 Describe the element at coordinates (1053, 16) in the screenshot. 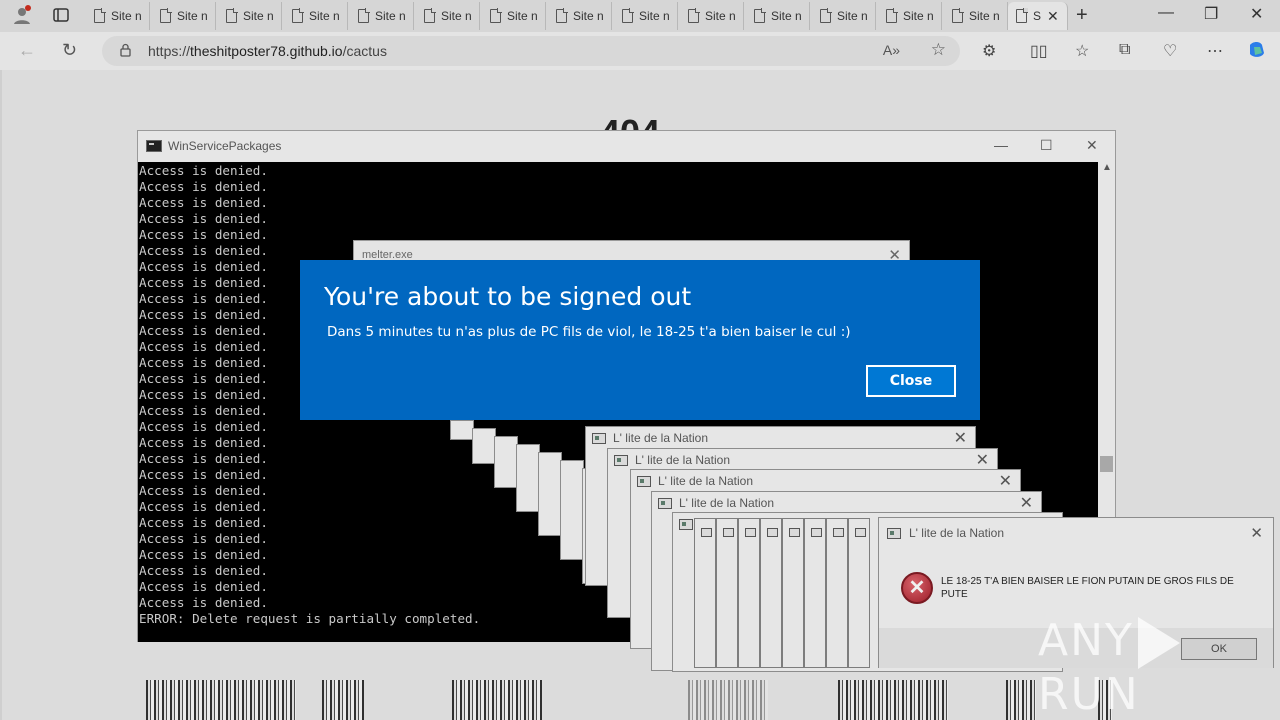

I see `tab-close-icon: ✕` at that location.